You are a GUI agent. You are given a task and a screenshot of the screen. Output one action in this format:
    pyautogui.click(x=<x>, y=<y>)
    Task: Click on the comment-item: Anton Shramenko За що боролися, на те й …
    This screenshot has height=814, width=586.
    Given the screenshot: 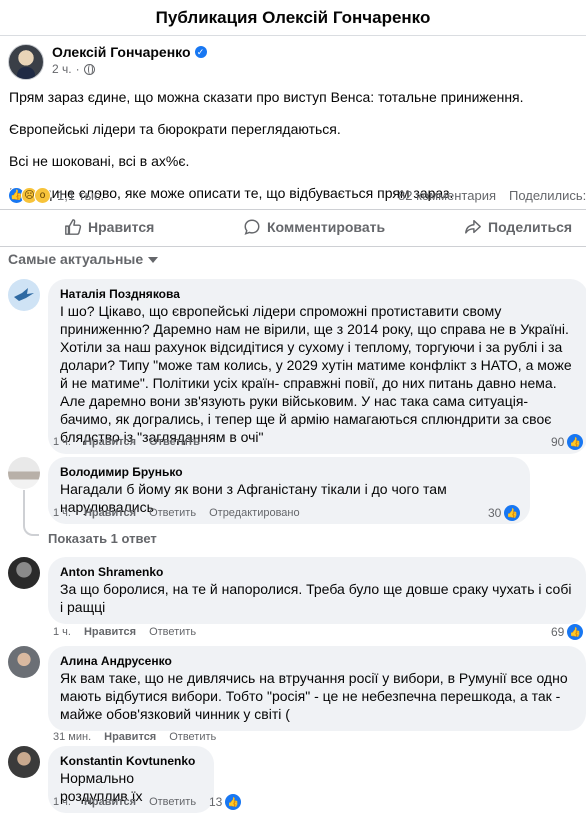 What is the action you would take?
    pyautogui.click(x=297, y=590)
    